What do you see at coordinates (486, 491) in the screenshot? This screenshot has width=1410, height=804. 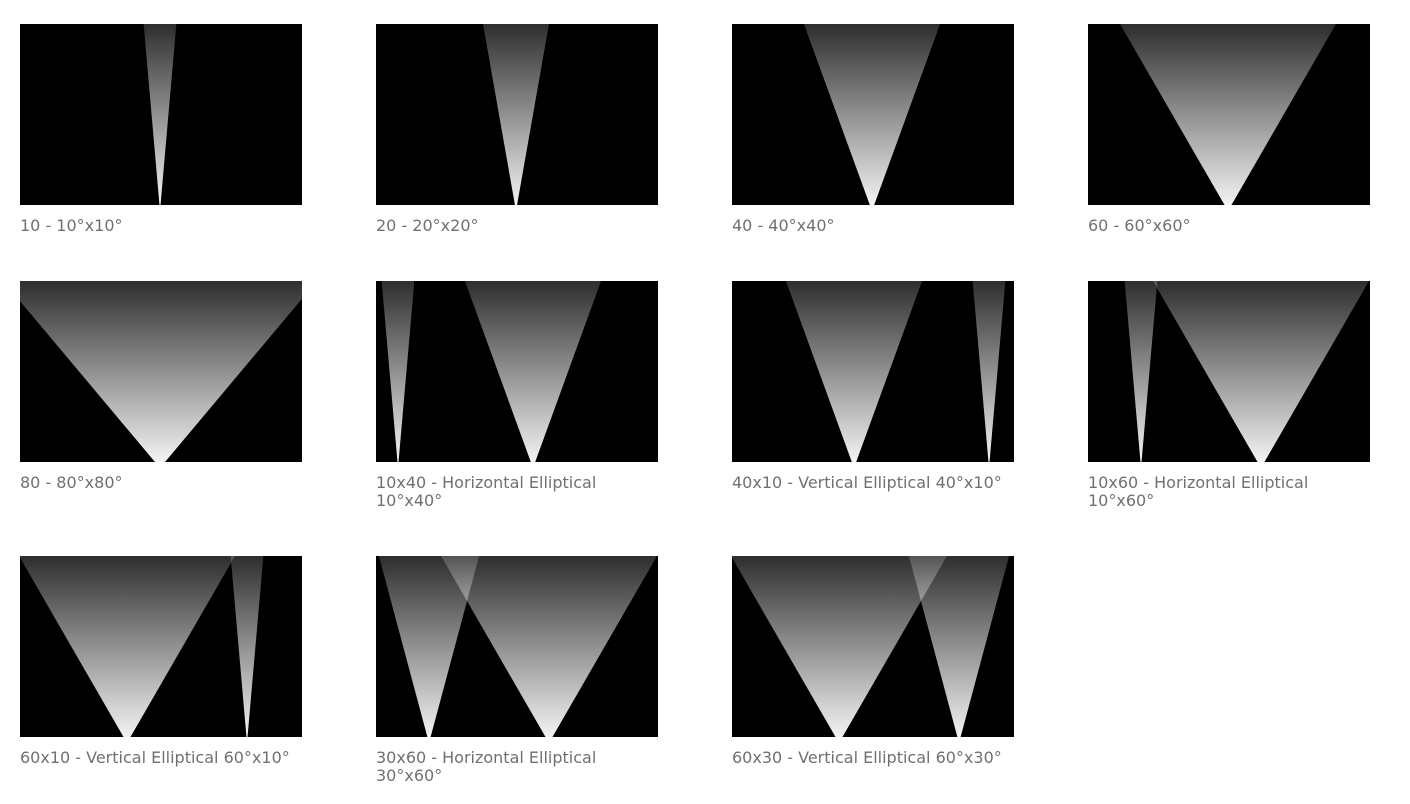 I see `beam-caption: 10x40 - Horizontal Elliptical 10°x40°` at bounding box center [486, 491].